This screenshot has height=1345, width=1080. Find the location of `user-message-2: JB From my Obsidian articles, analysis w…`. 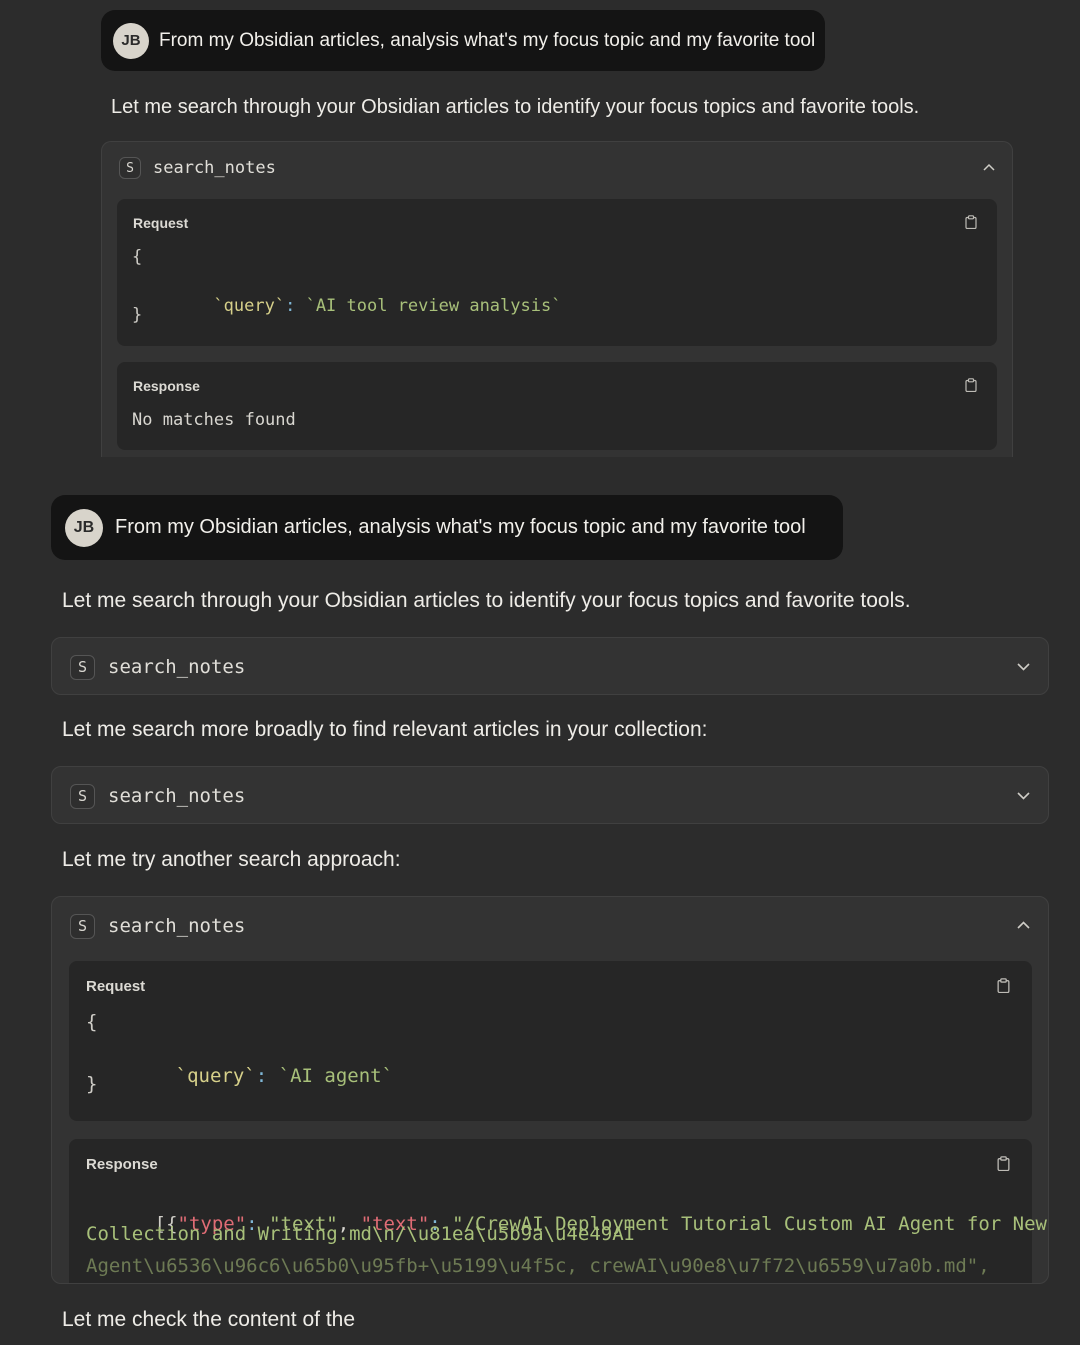

user-message-2: JB From my Obsidian articles, analysis w… is located at coordinates (447, 527).